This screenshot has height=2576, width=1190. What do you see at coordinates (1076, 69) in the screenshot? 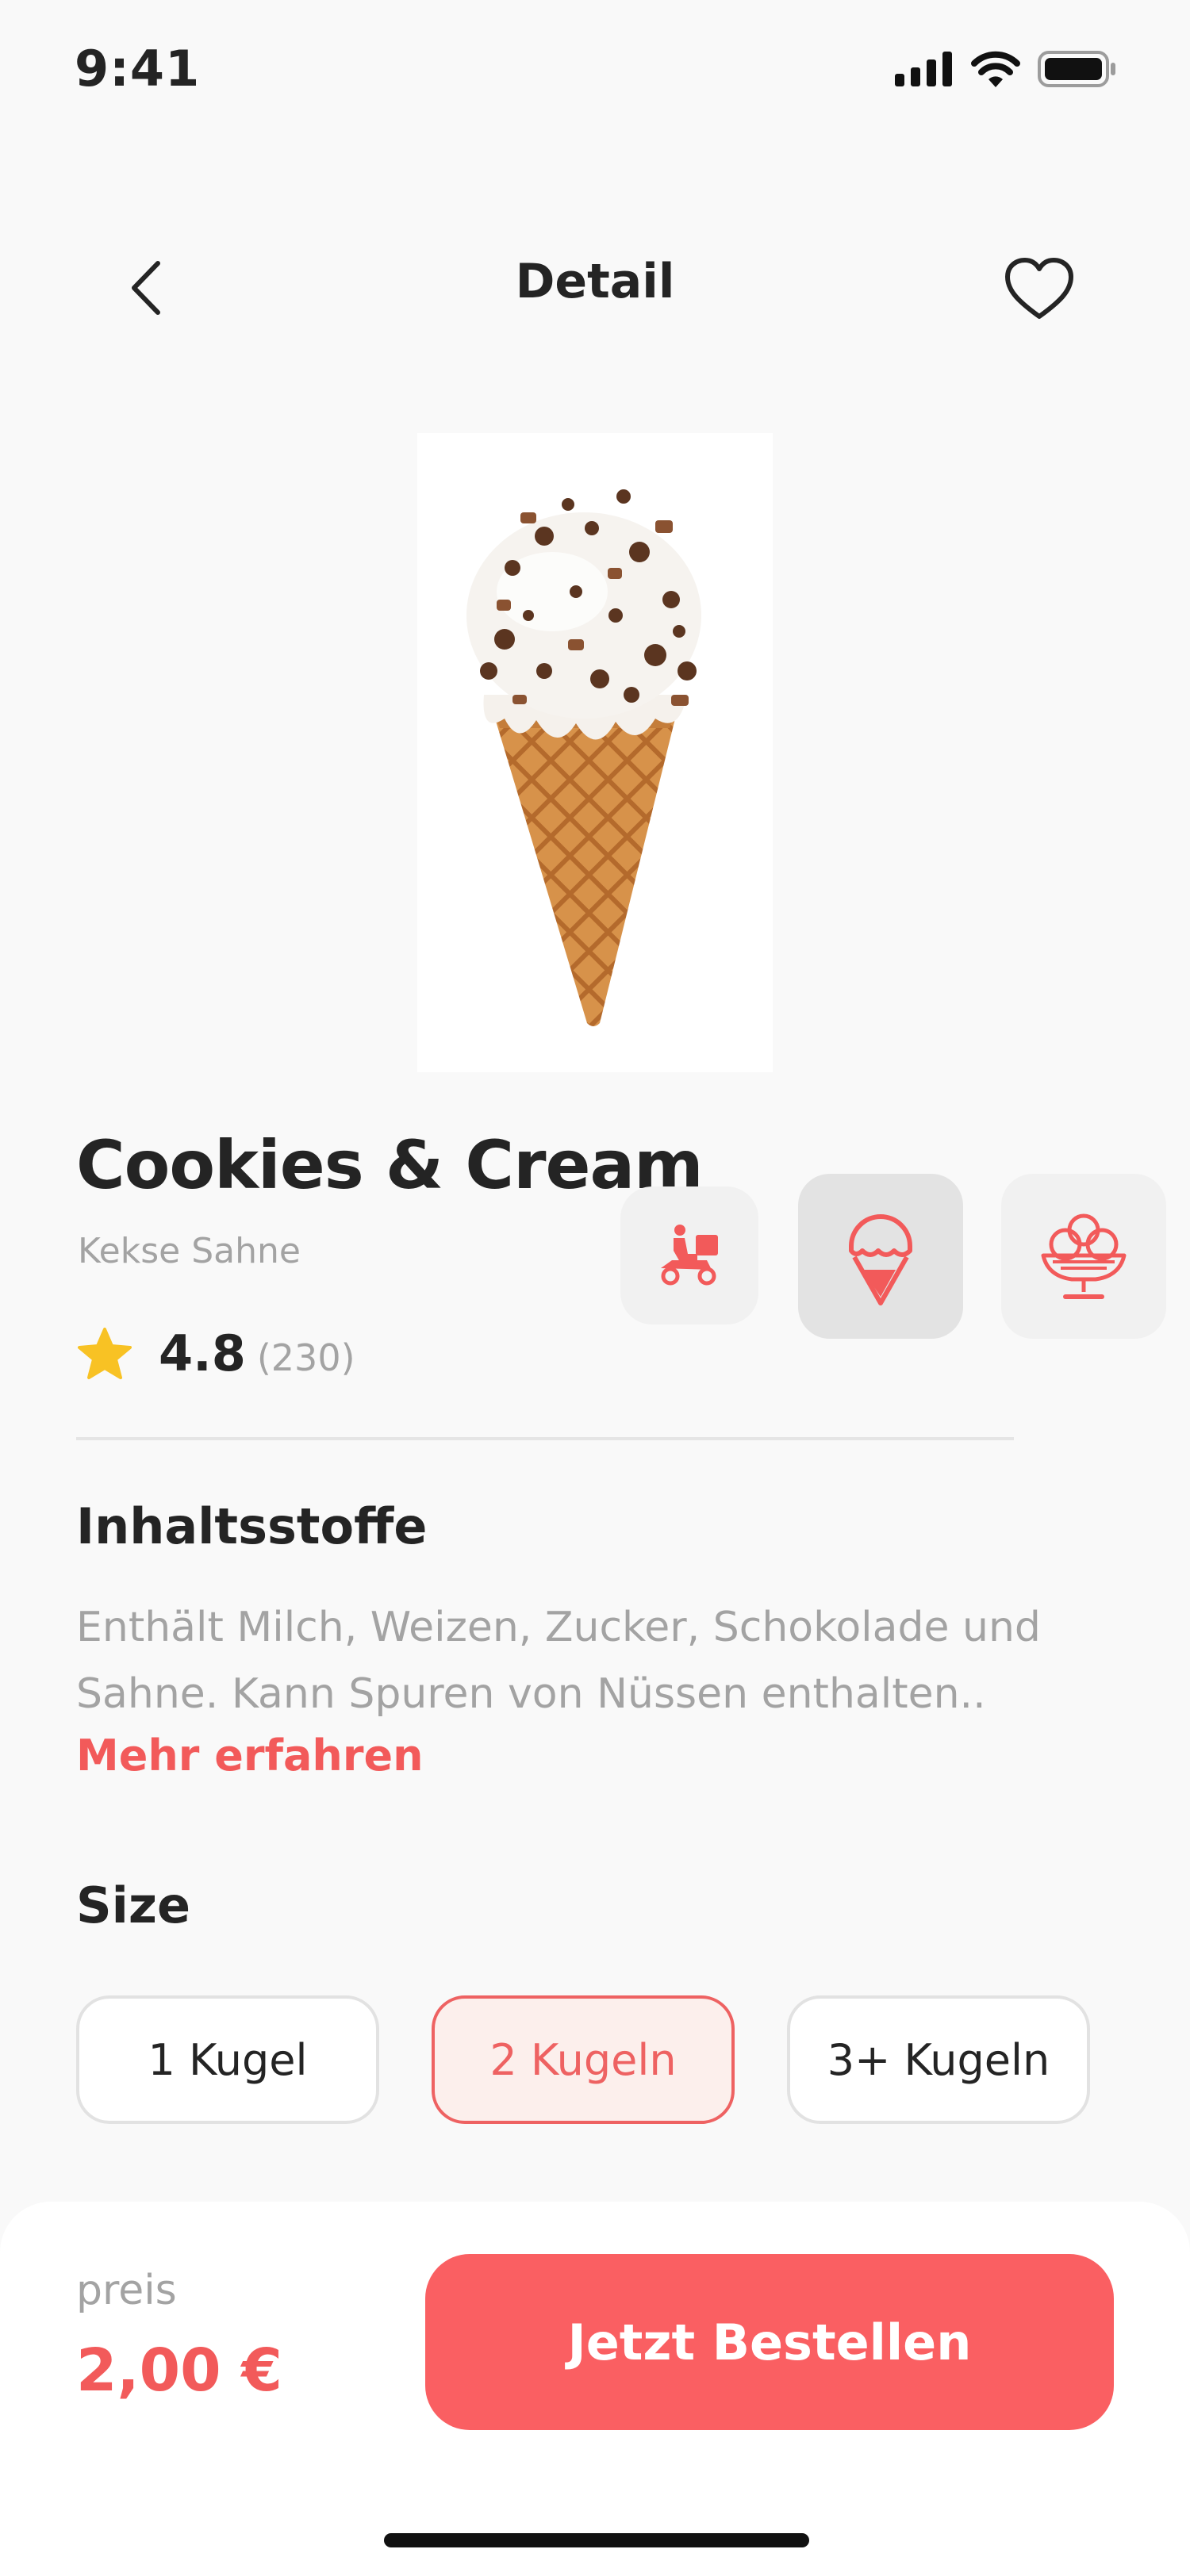
I see `battery-icon` at bounding box center [1076, 69].